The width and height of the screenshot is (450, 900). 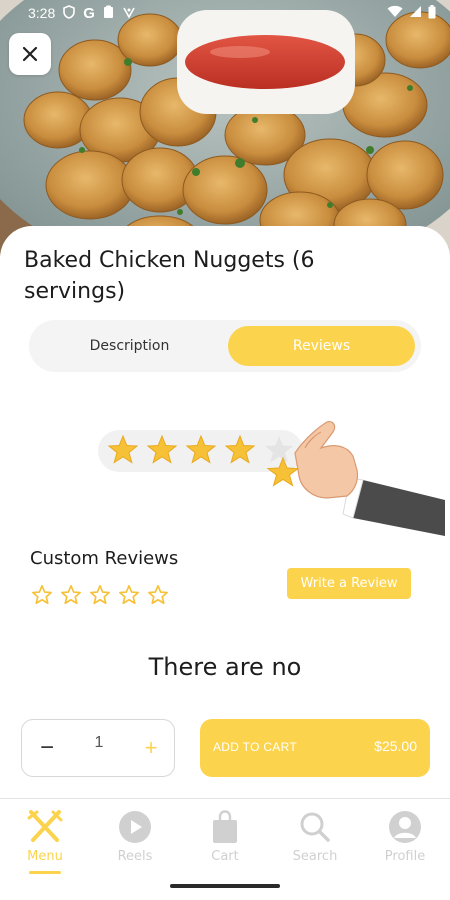 I want to click on bottom-nav: Menu Reels Cart Search Profile, so click(x=225, y=837).